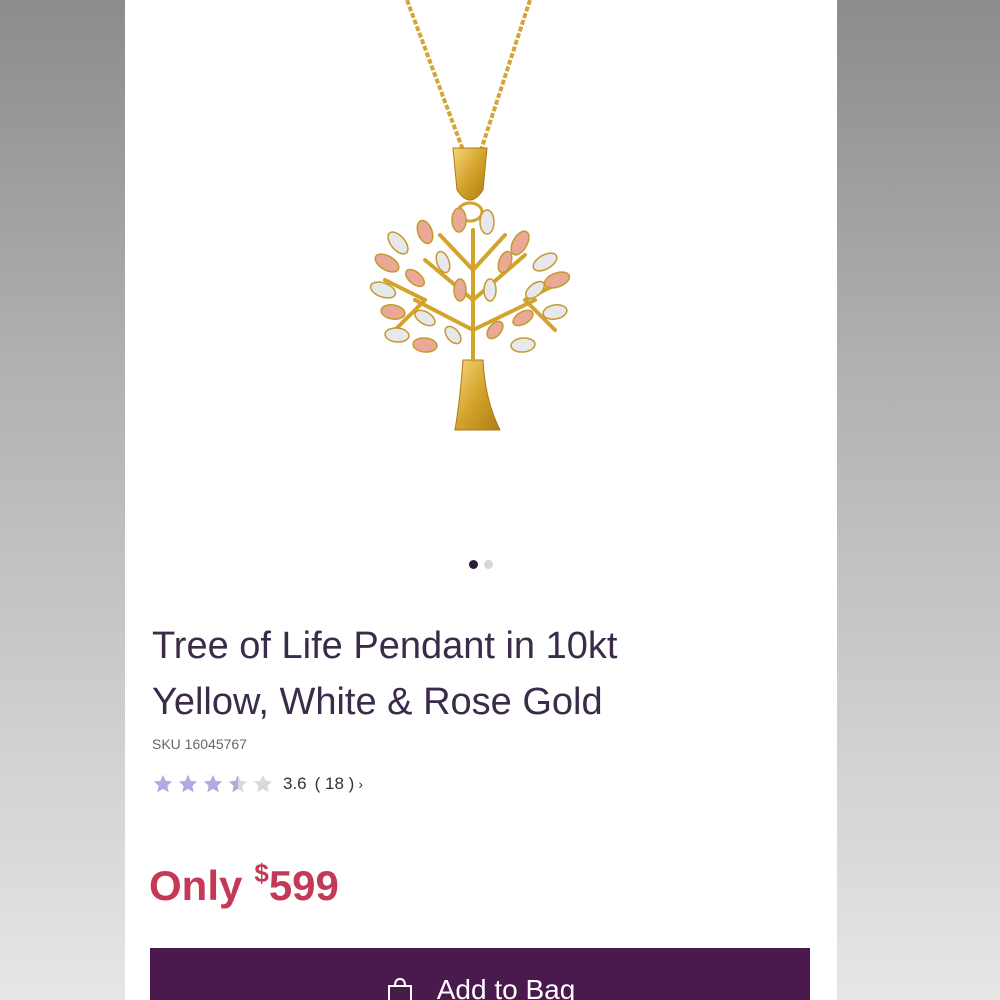  What do you see at coordinates (199, 744) in the screenshot?
I see `product-sku: SKU 16045767` at bounding box center [199, 744].